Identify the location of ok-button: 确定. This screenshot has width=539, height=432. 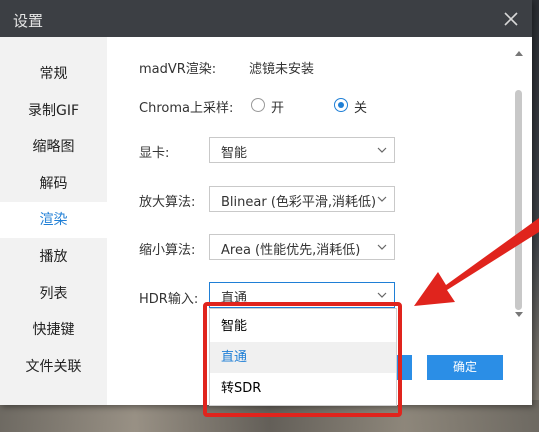
(465, 367).